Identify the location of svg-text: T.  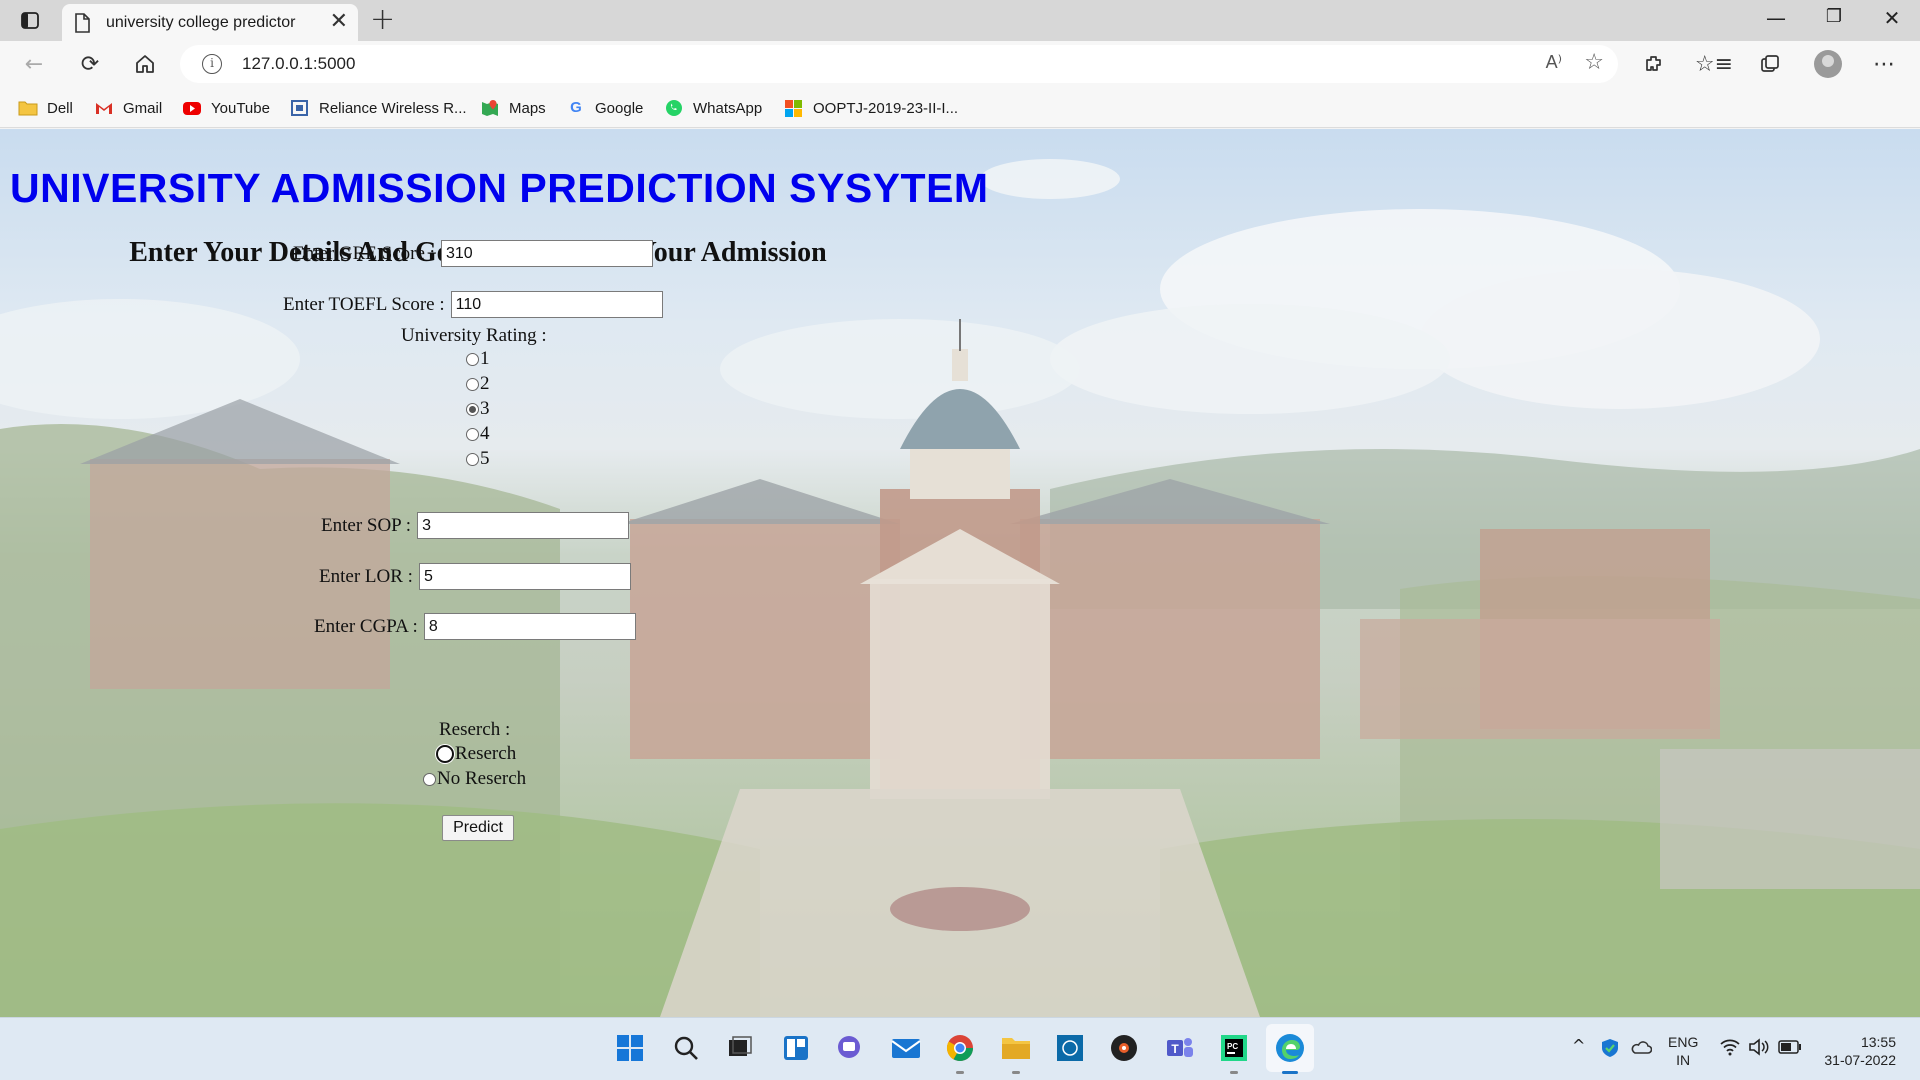
(1175, 1049).